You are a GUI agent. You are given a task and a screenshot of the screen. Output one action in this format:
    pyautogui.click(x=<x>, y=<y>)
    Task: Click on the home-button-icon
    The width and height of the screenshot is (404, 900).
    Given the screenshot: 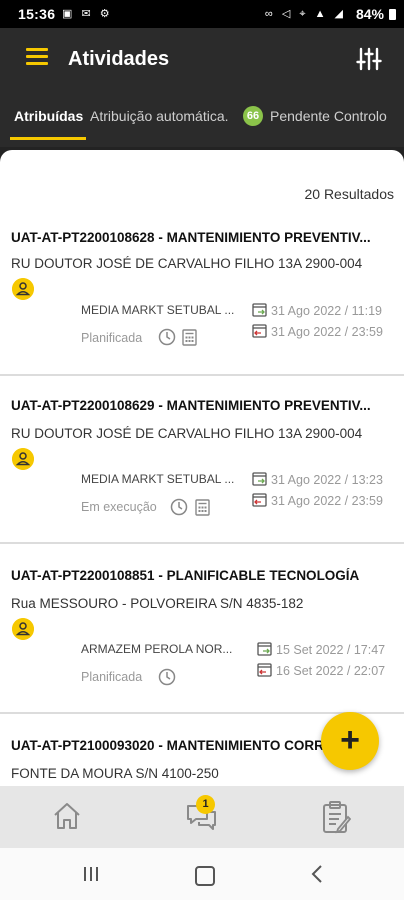 What is the action you would take?
    pyautogui.click(x=205, y=876)
    